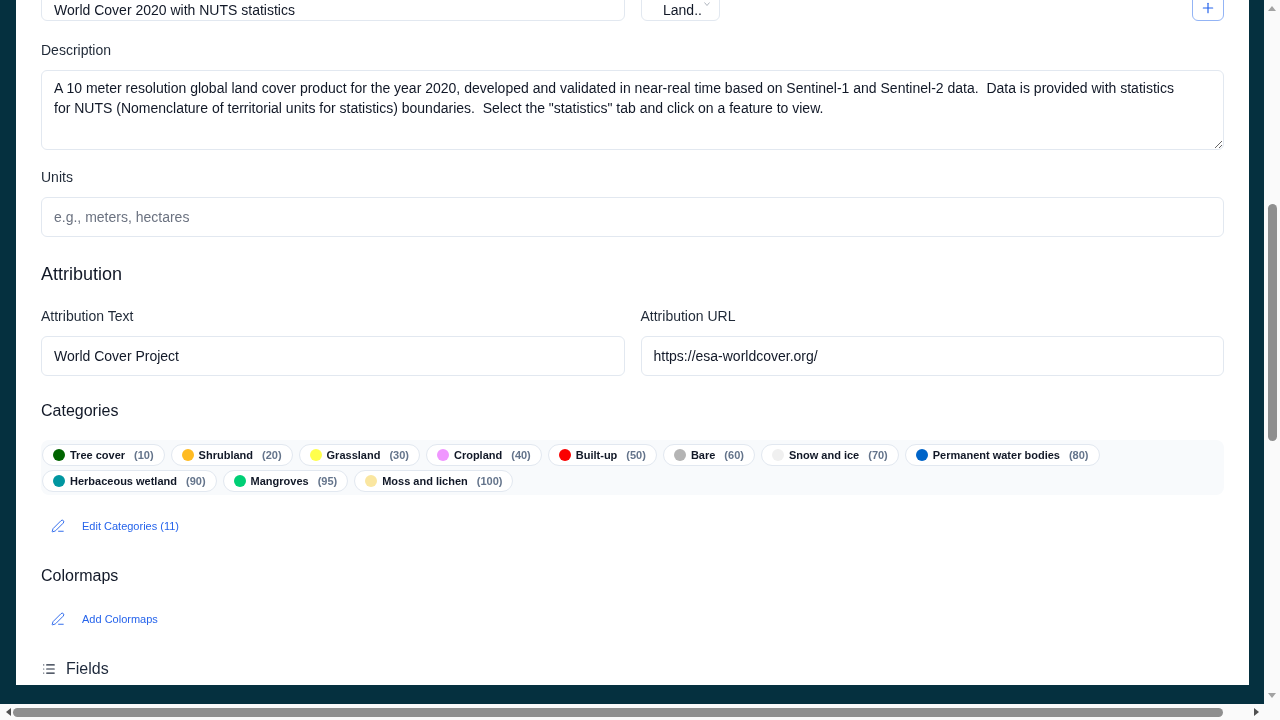 Image resolution: width=1280 pixels, height=720 pixels. Describe the element at coordinates (521, 455) in the screenshot. I see `category-value: (40)` at that location.